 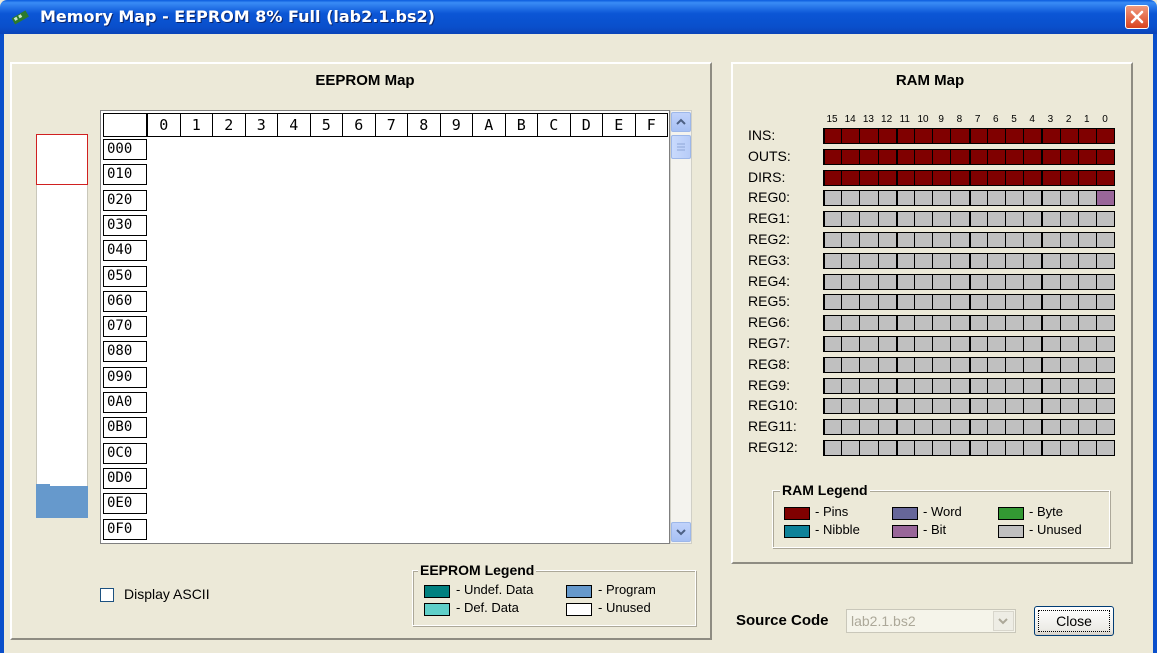 What do you see at coordinates (769, 197) in the screenshot?
I see `ram-row-label: REG0:` at bounding box center [769, 197].